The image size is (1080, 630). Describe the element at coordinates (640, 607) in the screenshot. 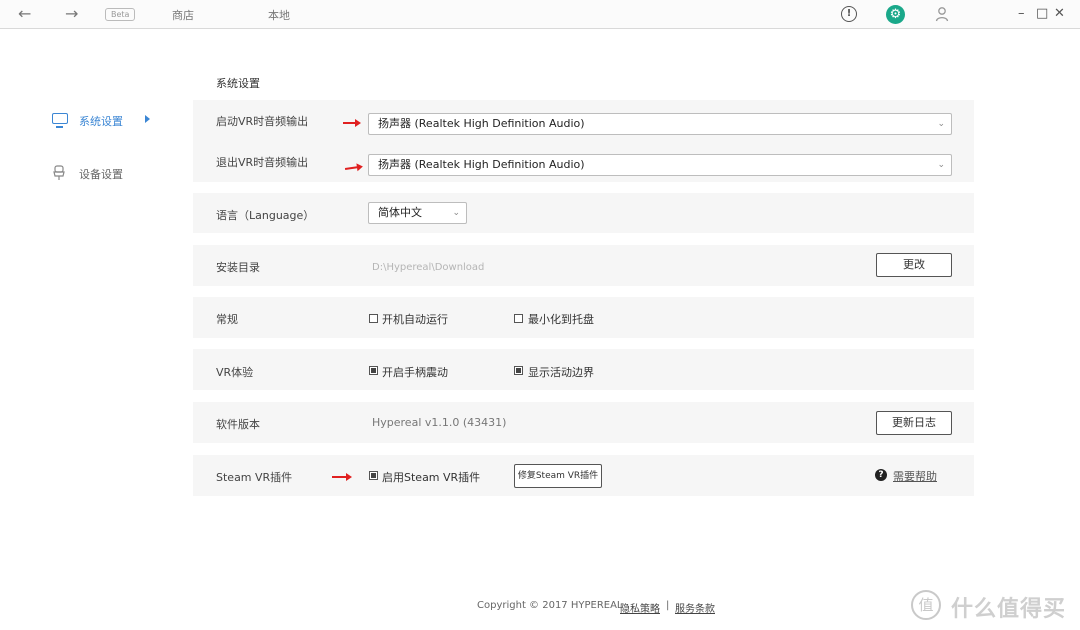

I see `privacy-link: 隐私策略` at that location.